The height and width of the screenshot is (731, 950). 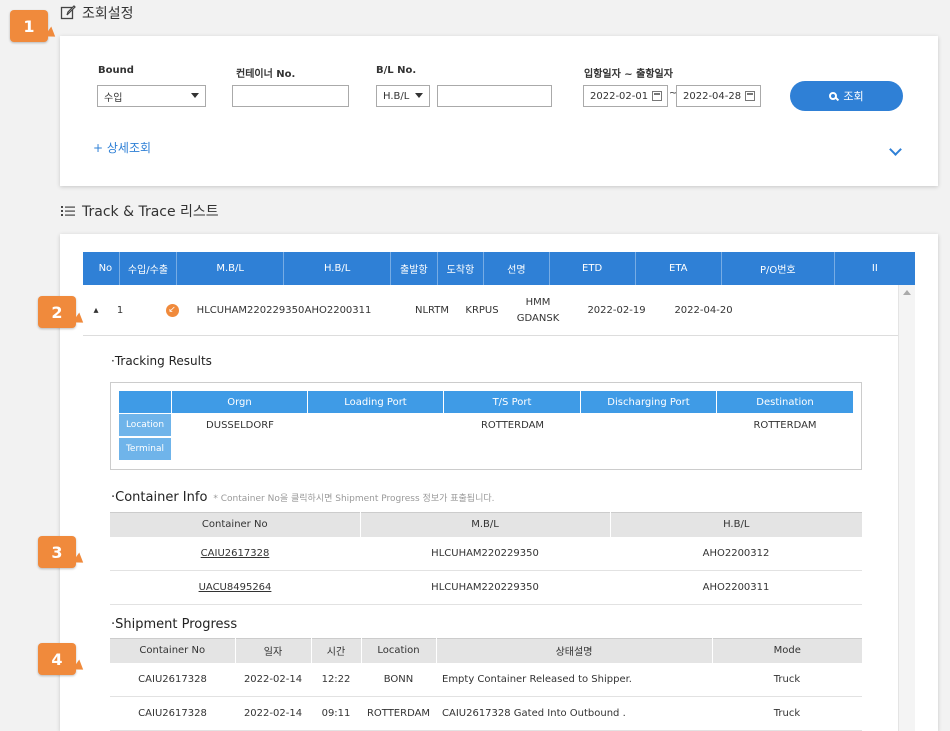 What do you see at coordinates (235, 553) in the screenshot?
I see `container-link: CAIU2617328` at bounding box center [235, 553].